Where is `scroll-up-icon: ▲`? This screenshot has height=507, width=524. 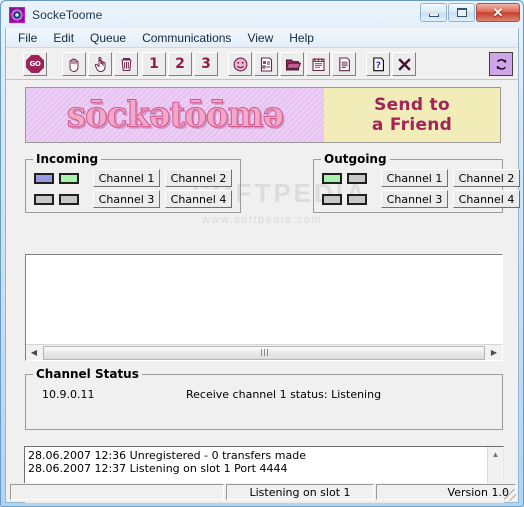 scroll-up-icon: ▲ is located at coordinates (496, 454).